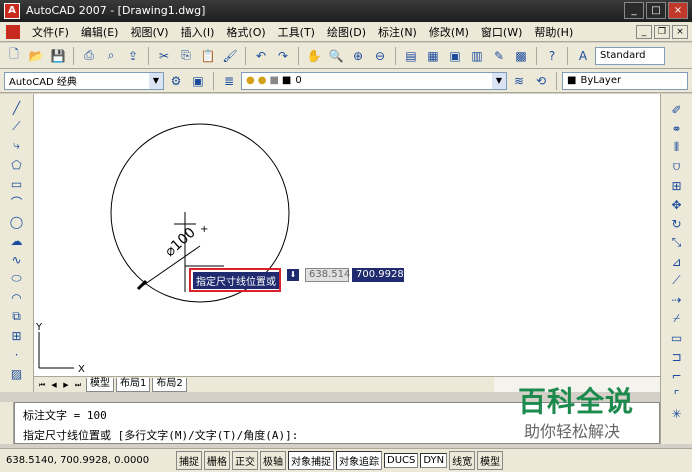  Describe the element at coordinates (678, 10) in the screenshot. I see `close-button: ×` at that location.